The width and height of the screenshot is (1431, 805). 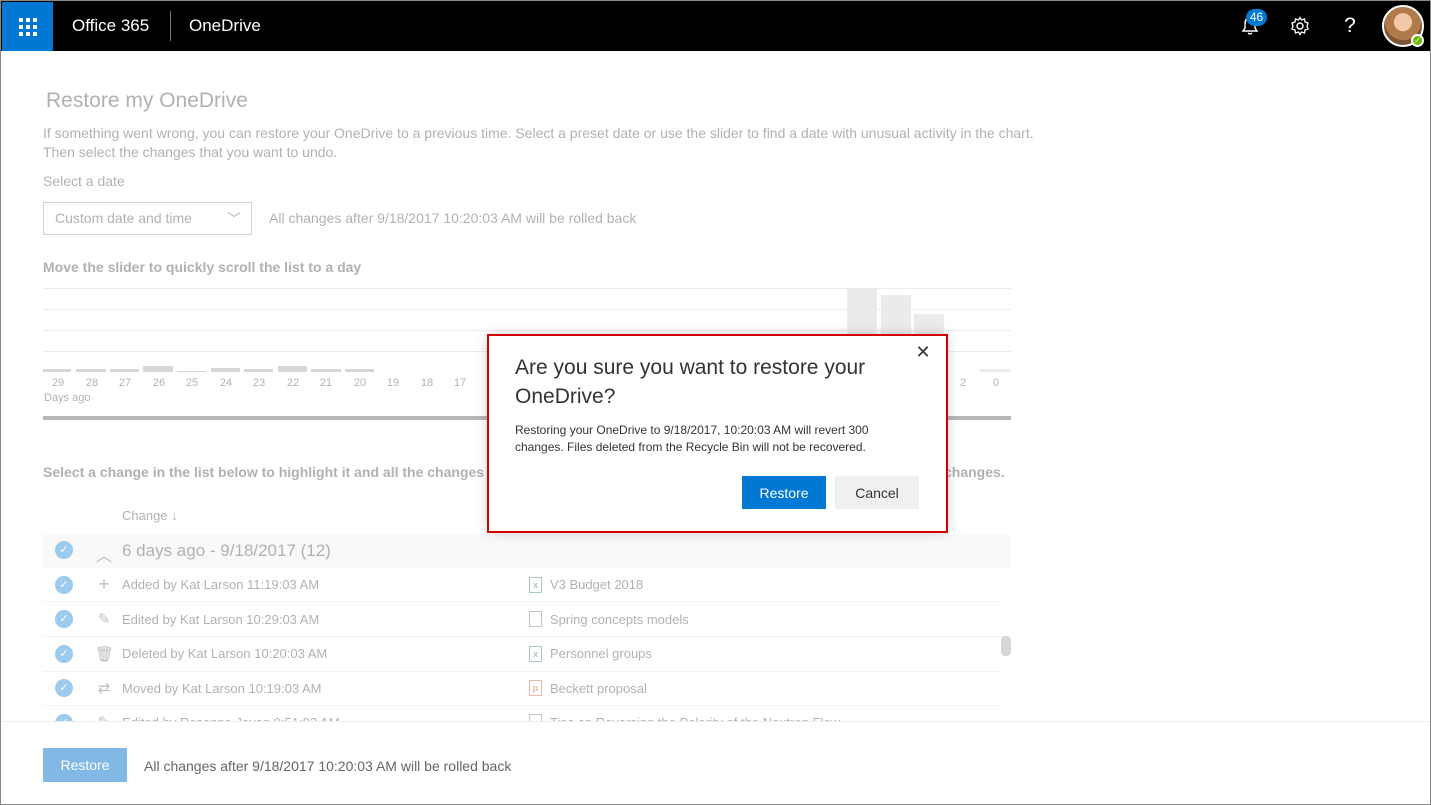 I want to click on gear-icon, so click(x=1300, y=26).